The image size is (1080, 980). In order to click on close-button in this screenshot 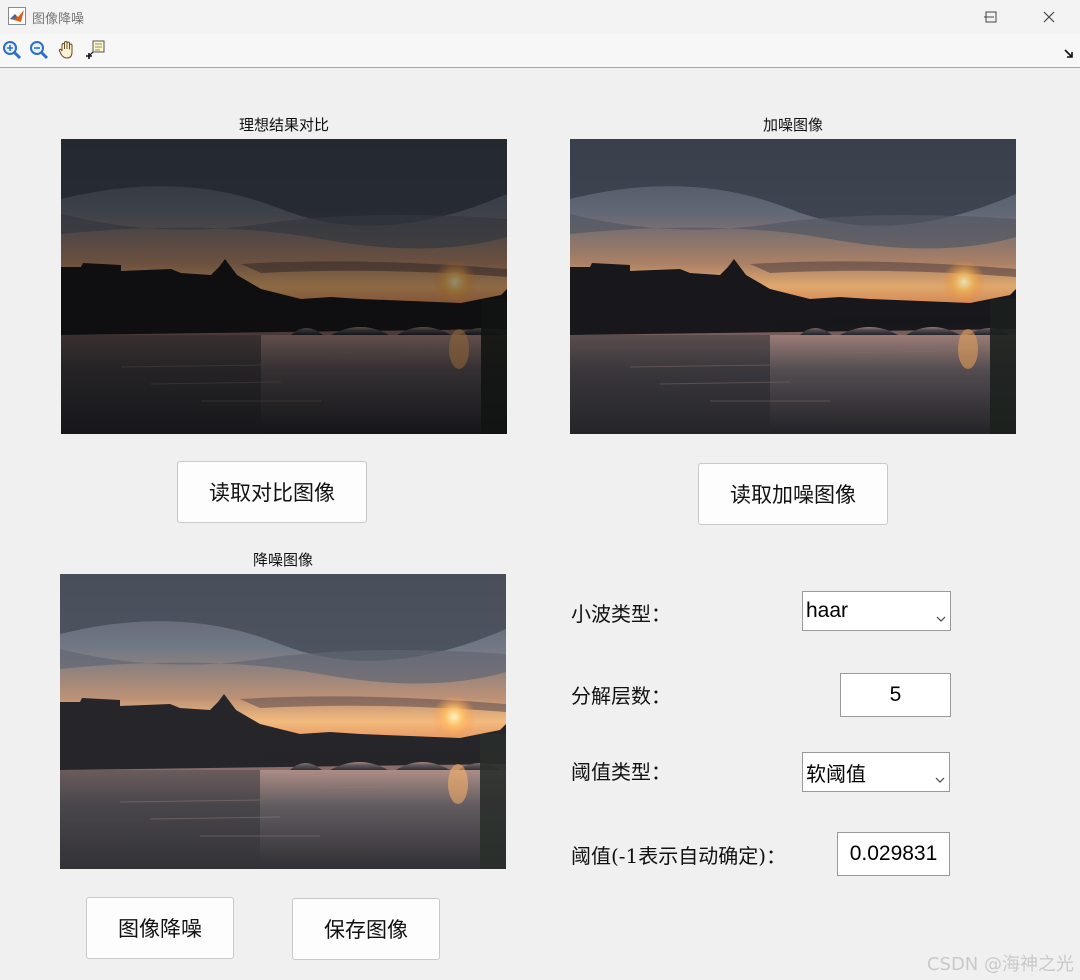, I will do `click(1049, 17)`.